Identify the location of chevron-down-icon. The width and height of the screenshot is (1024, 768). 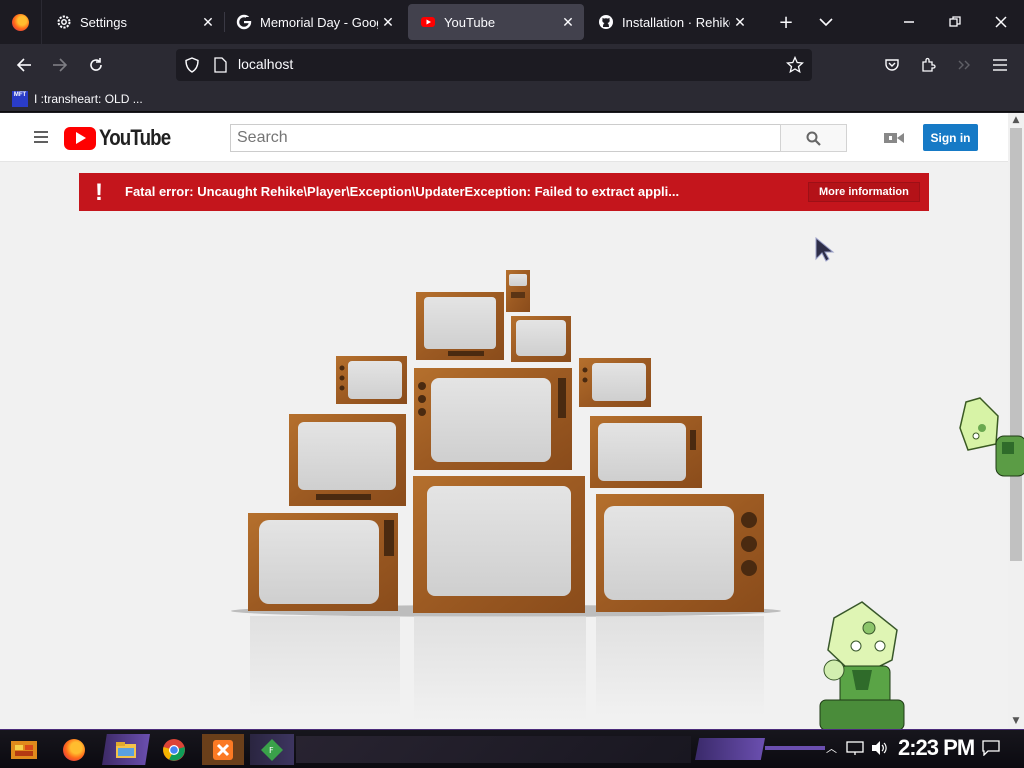
(826, 22).